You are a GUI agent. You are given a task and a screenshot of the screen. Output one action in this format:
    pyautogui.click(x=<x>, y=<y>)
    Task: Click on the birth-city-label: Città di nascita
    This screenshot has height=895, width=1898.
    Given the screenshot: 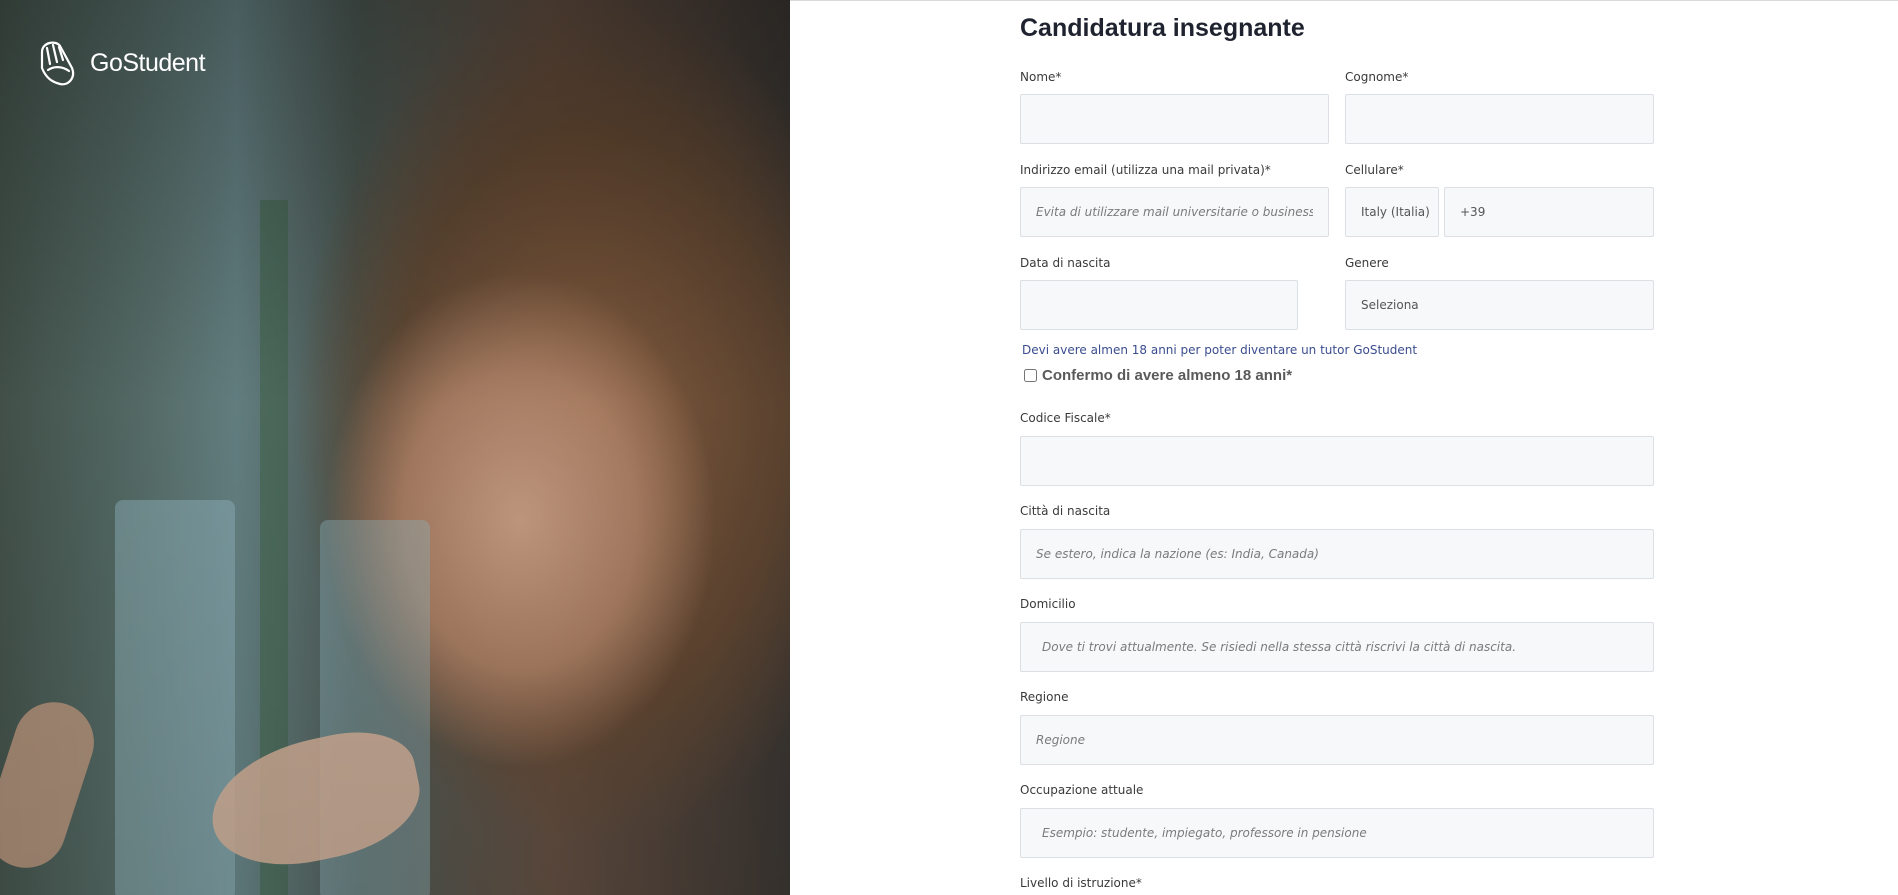 What is the action you would take?
    pyautogui.click(x=1065, y=511)
    